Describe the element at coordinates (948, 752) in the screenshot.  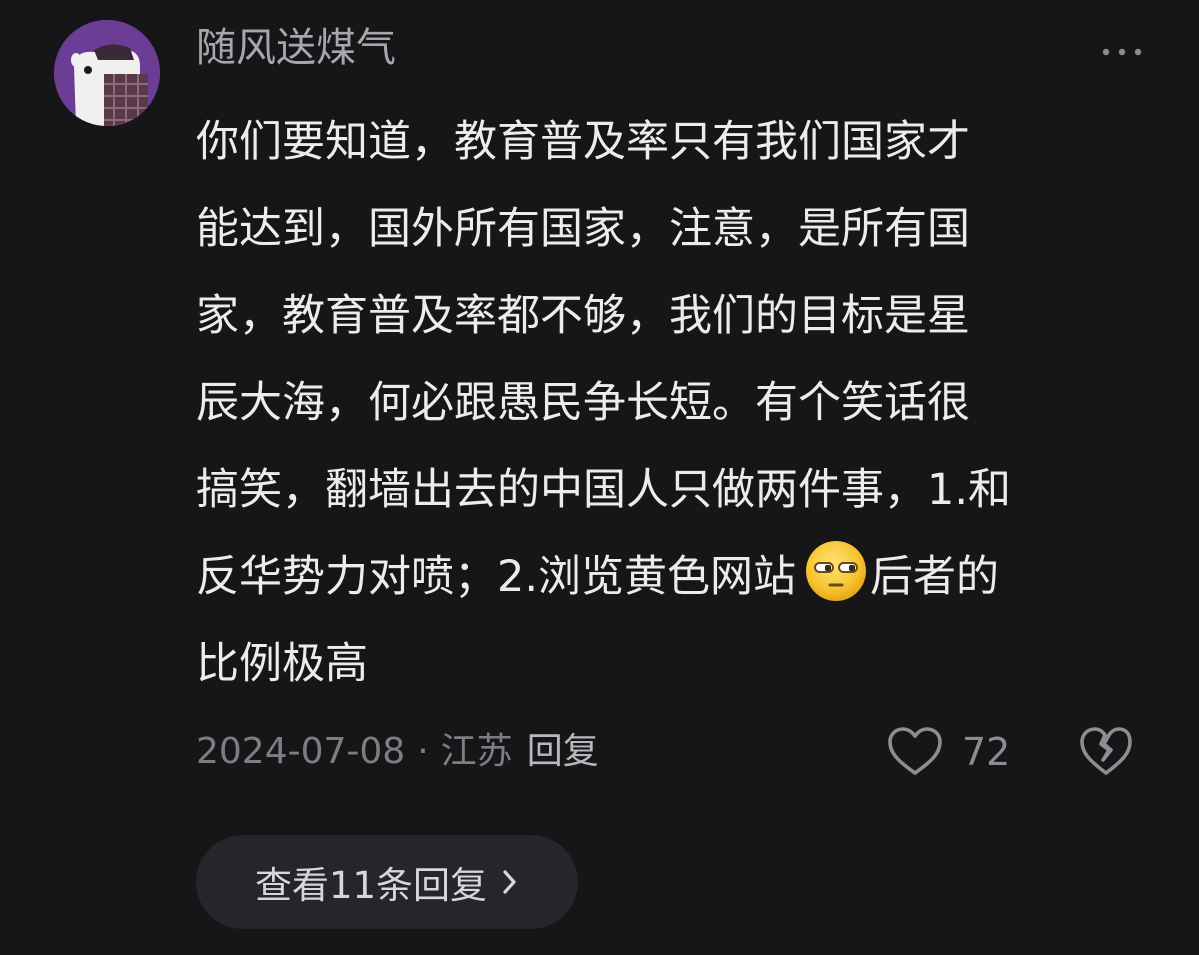
I see `like-button: 72` at that location.